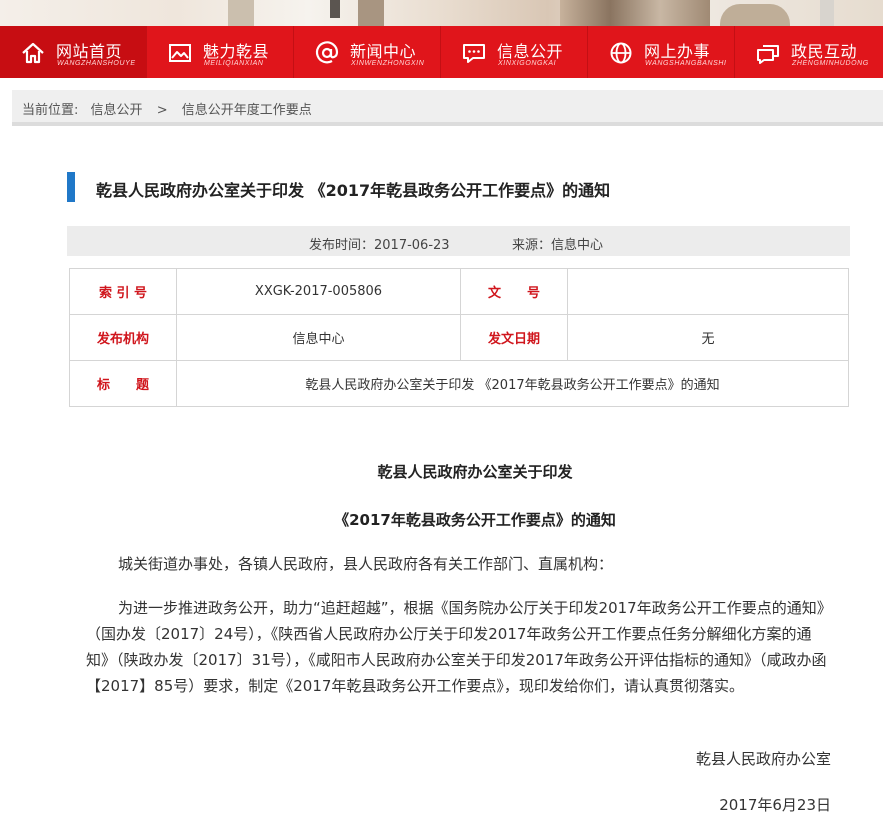 The width and height of the screenshot is (883, 829). What do you see at coordinates (180, 53) in the screenshot?
I see `picture-icon` at bounding box center [180, 53].